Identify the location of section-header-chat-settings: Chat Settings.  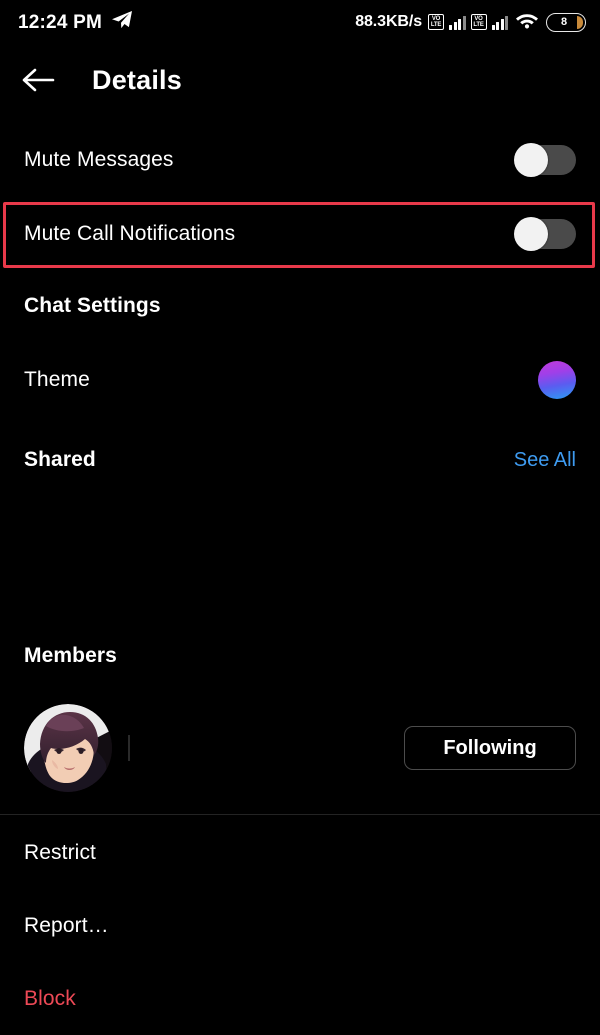
(300, 306).